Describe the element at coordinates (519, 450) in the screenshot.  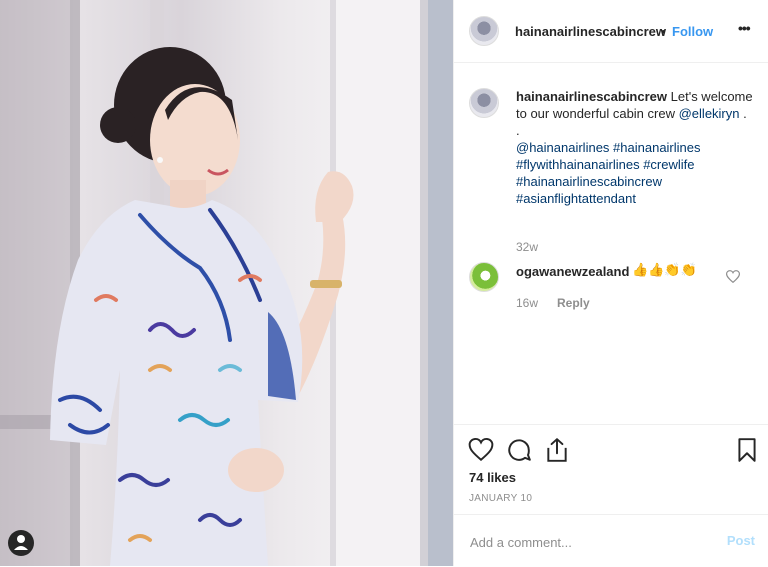
I see `comment-bubble-icon` at that location.